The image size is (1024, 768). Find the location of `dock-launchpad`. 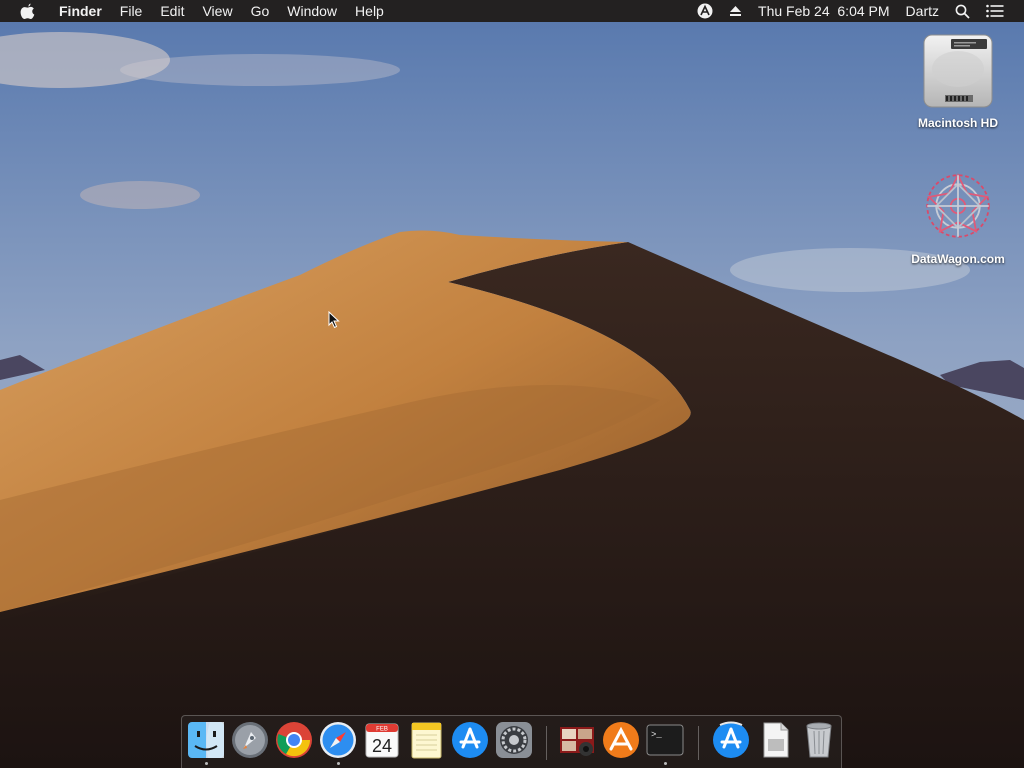

dock-launchpad is located at coordinates (250, 741).